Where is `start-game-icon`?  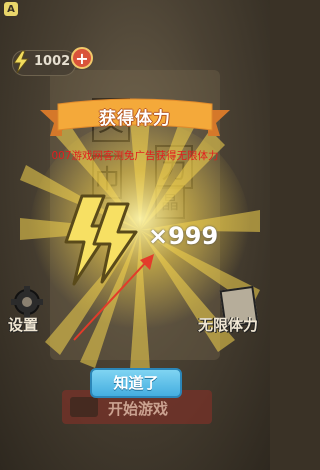 start-game-icon is located at coordinates (84, 407).